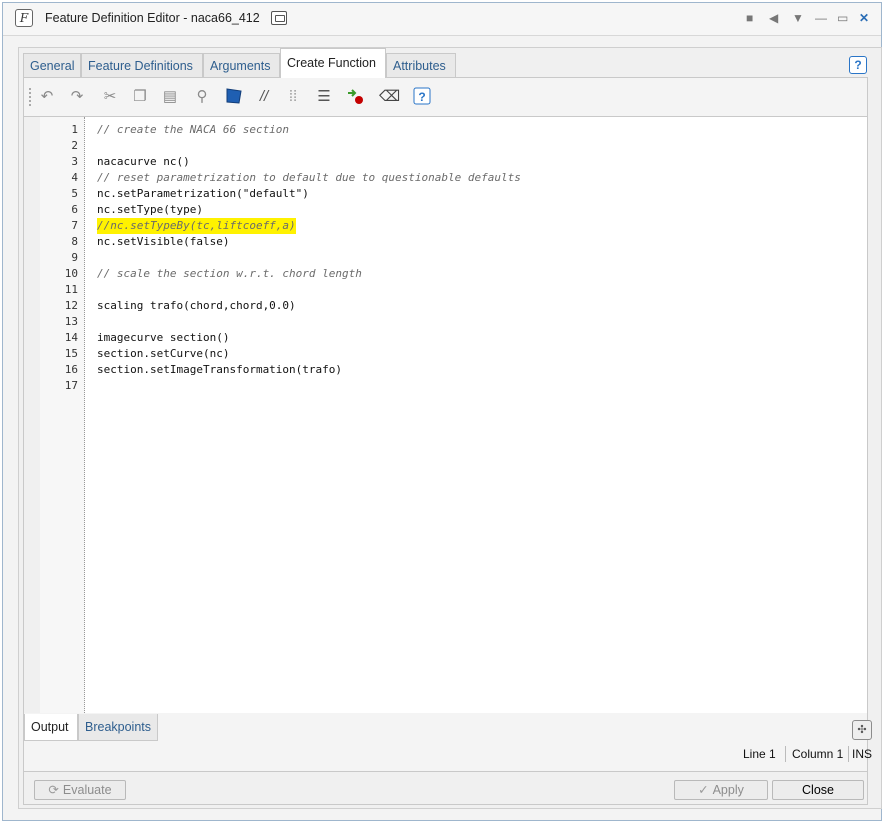 Image resolution: width=885 pixels, height=823 pixels. What do you see at coordinates (150, 210) in the screenshot?
I see `code-line: nc.setType(type)` at bounding box center [150, 210].